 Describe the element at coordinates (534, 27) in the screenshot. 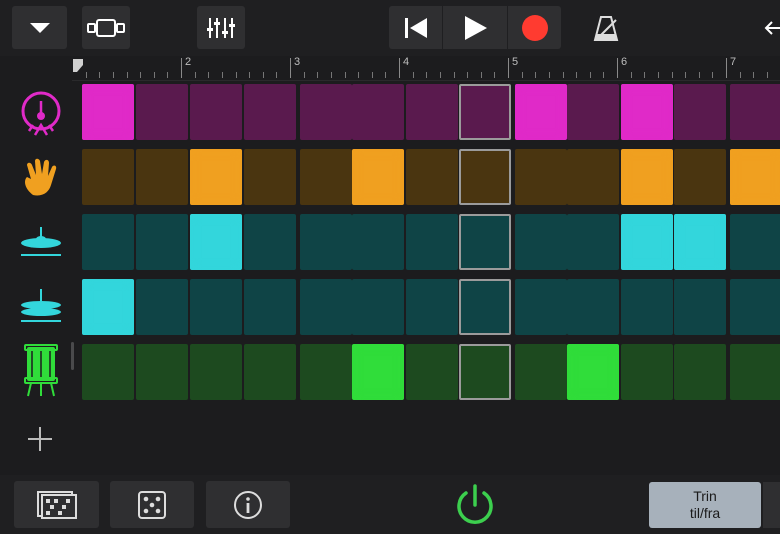

I see `record-button` at that location.